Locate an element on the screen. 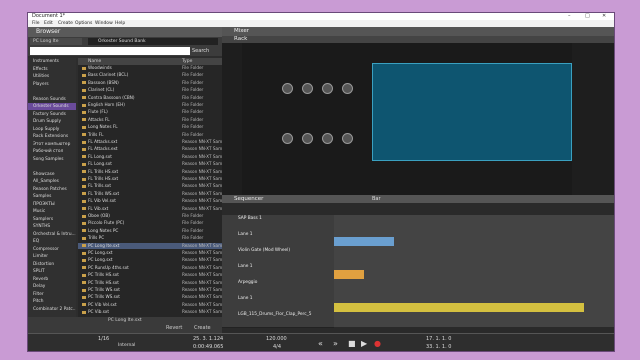 The image size is (640, 360). sidebar-item: Limiter is located at coordinates (52, 256).